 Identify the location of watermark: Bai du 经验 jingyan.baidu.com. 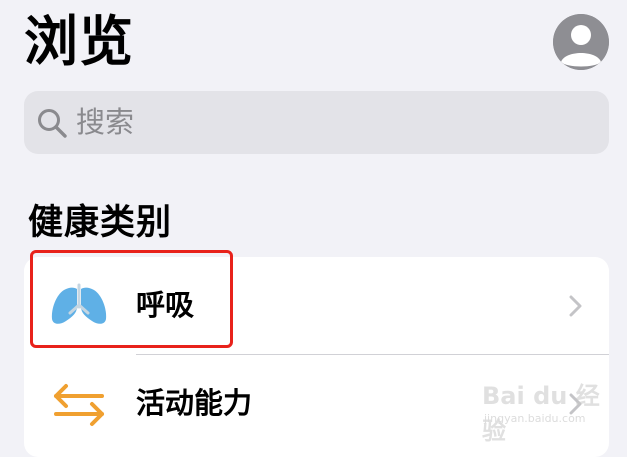
(548, 409).